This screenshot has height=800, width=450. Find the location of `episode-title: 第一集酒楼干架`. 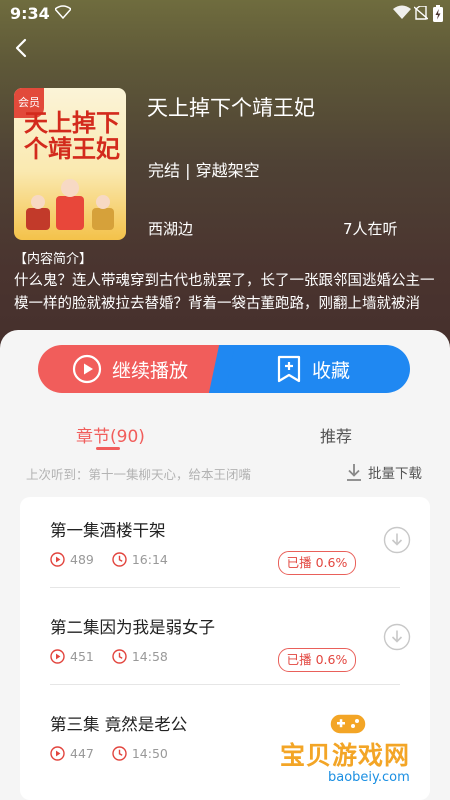

episode-title: 第一集酒楼干架 is located at coordinates (108, 530).